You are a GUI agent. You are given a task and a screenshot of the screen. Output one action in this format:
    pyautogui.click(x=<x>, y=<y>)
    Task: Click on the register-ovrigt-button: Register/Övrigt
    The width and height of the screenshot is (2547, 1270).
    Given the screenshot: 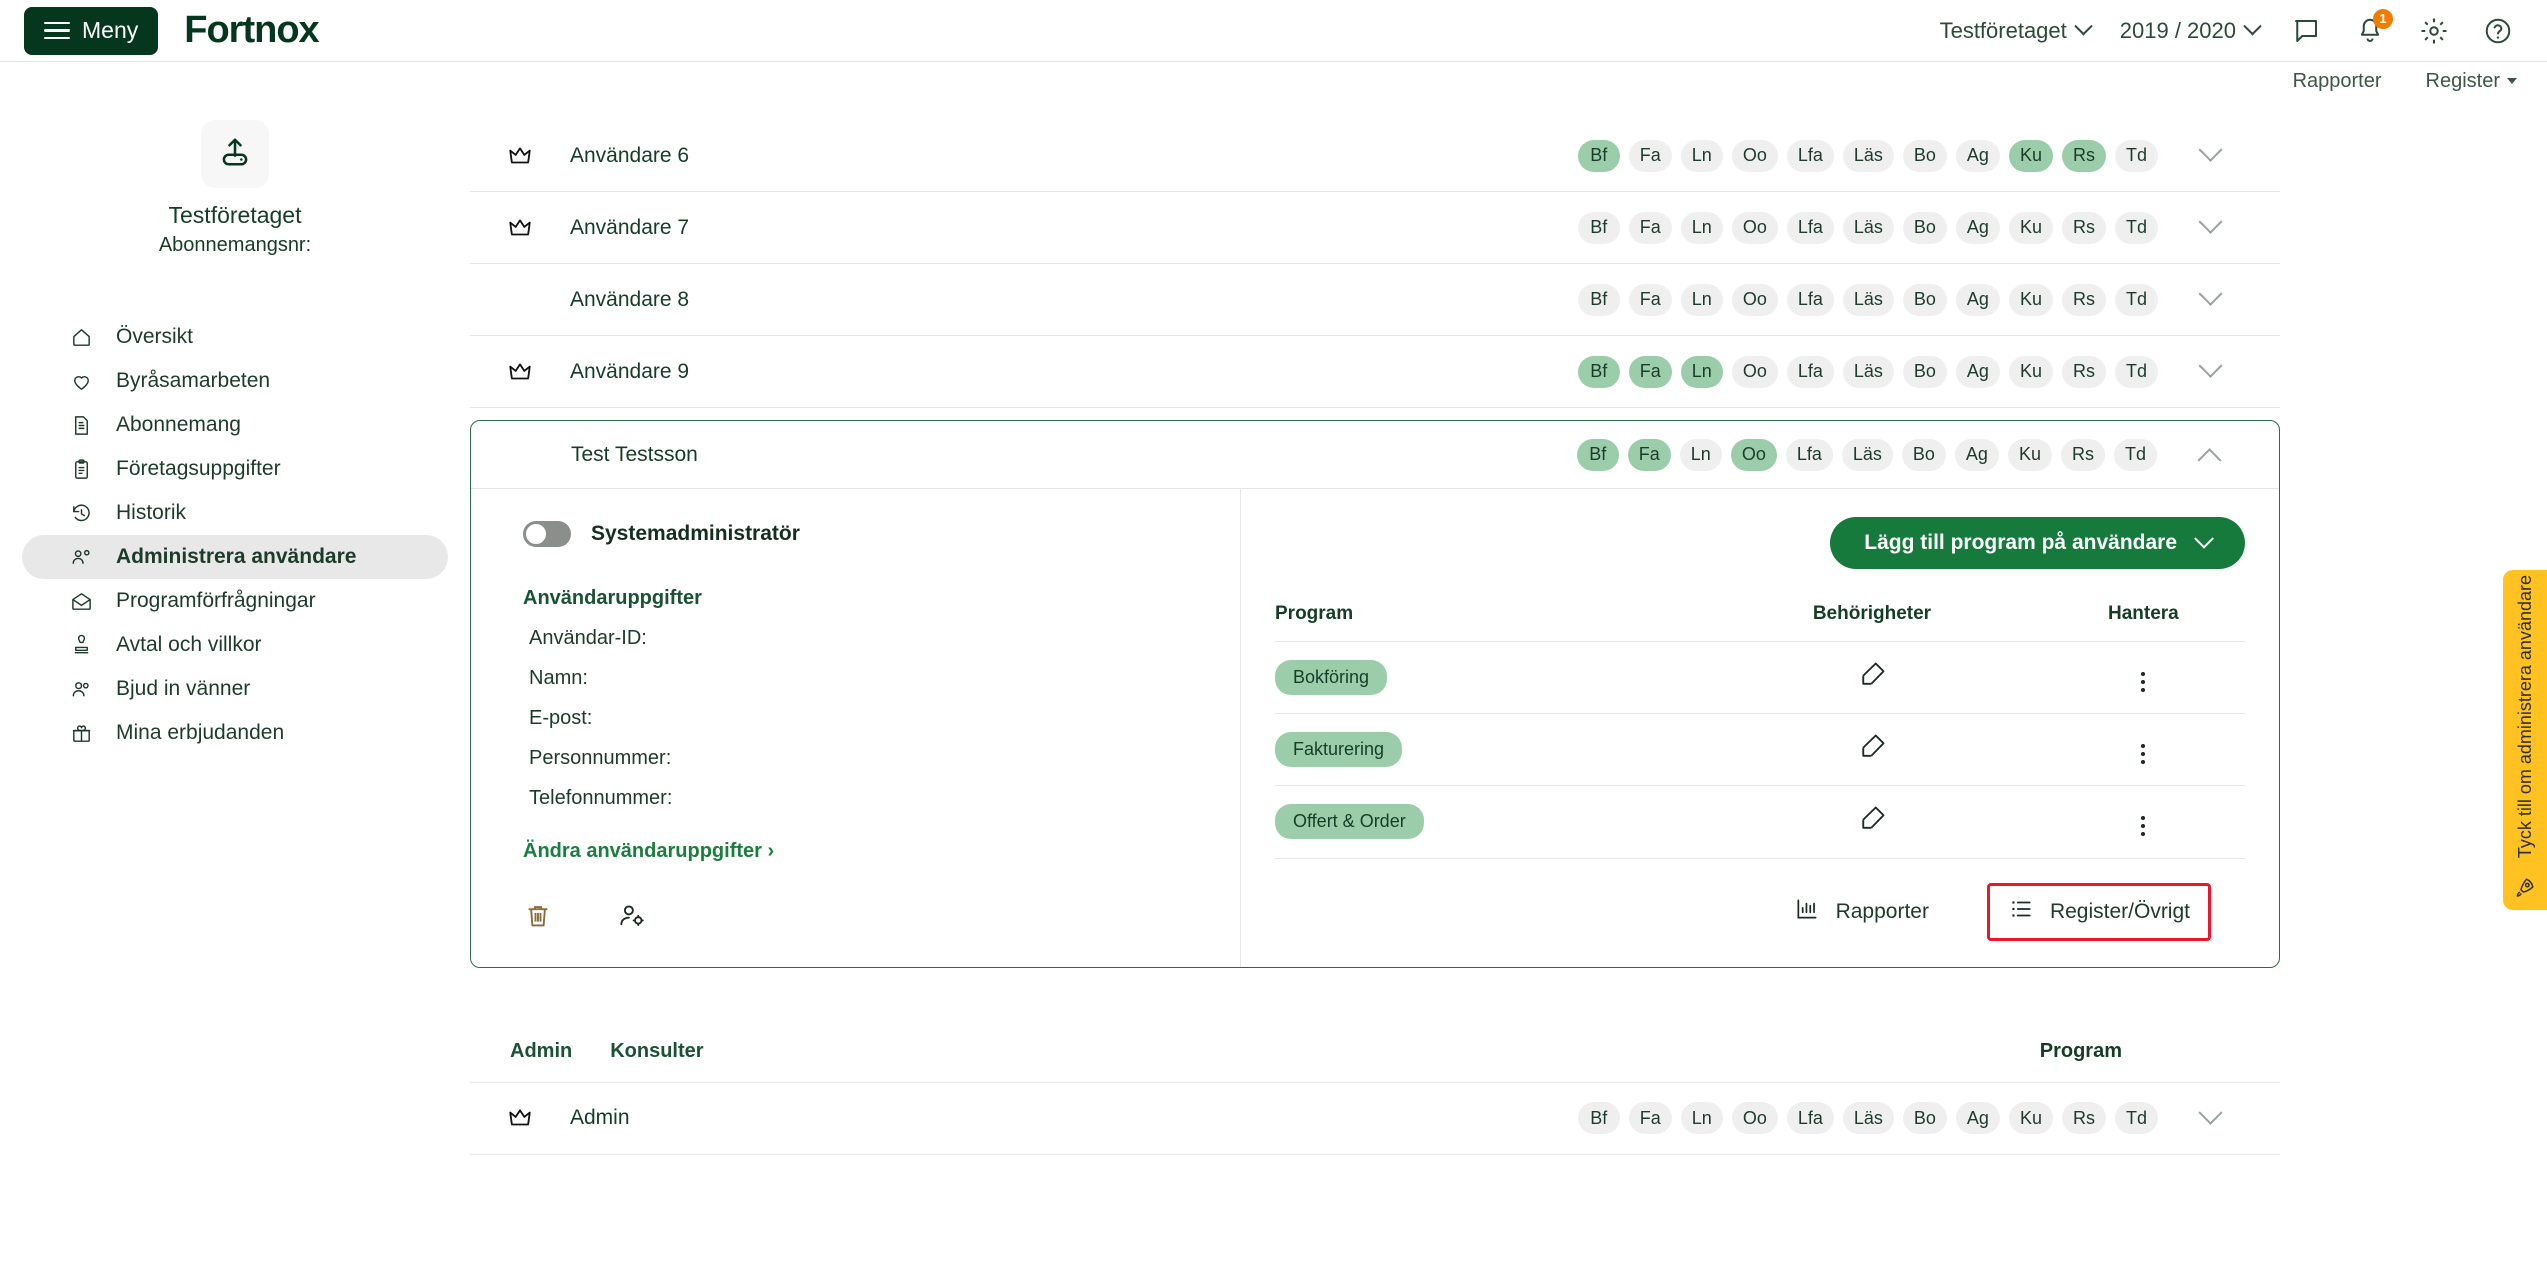 What is the action you would take?
    pyautogui.click(x=2098, y=911)
    